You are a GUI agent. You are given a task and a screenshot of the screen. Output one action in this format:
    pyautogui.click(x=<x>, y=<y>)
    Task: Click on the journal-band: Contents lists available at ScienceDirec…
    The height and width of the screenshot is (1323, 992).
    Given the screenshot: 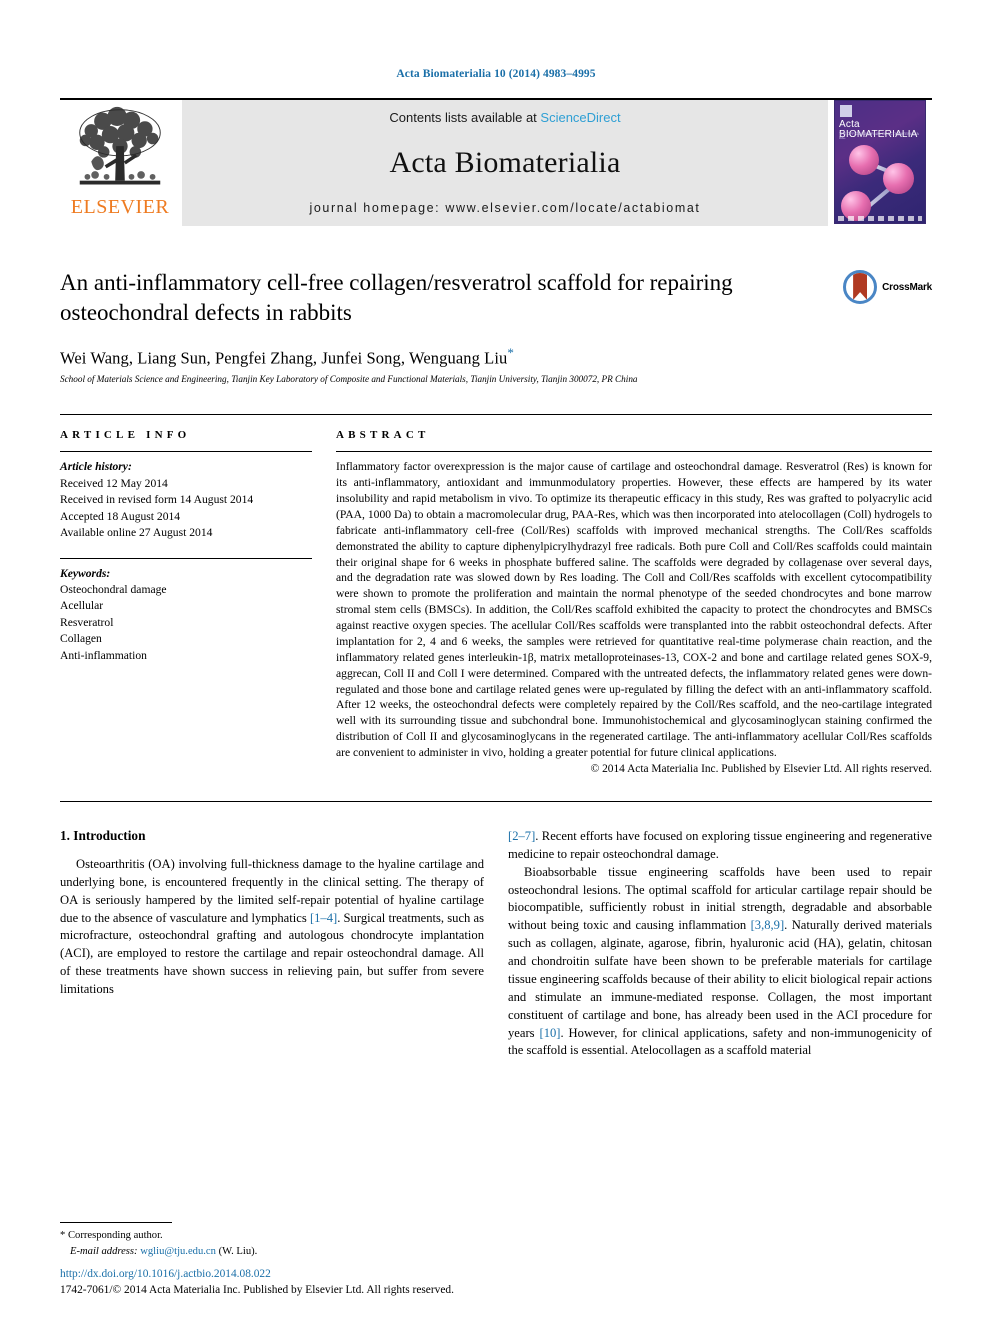 What is the action you would take?
    pyautogui.click(x=505, y=163)
    